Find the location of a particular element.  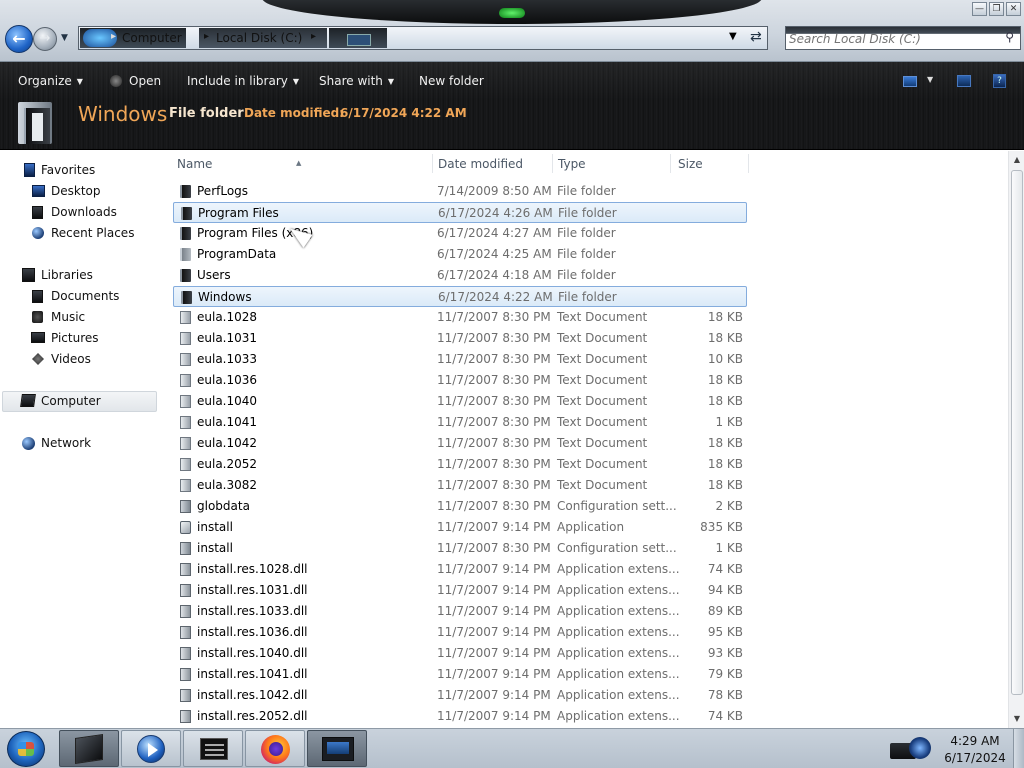

clock-time: 4:29 AM is located at coordinates (975, 741).